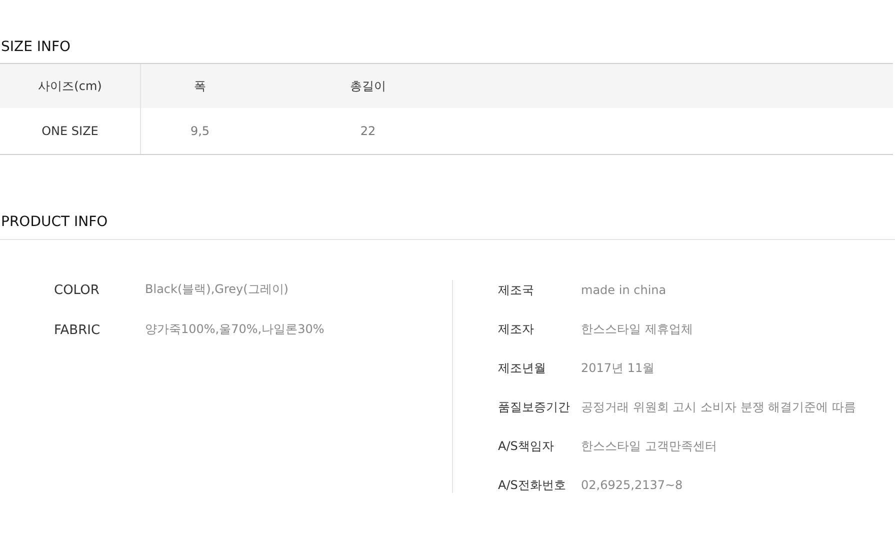 This screenshot has width=895, height=545. Describe the element at coordinates (632, 485) in the screenshot. I see `field-value: 02,6925,2137~8` at that location.